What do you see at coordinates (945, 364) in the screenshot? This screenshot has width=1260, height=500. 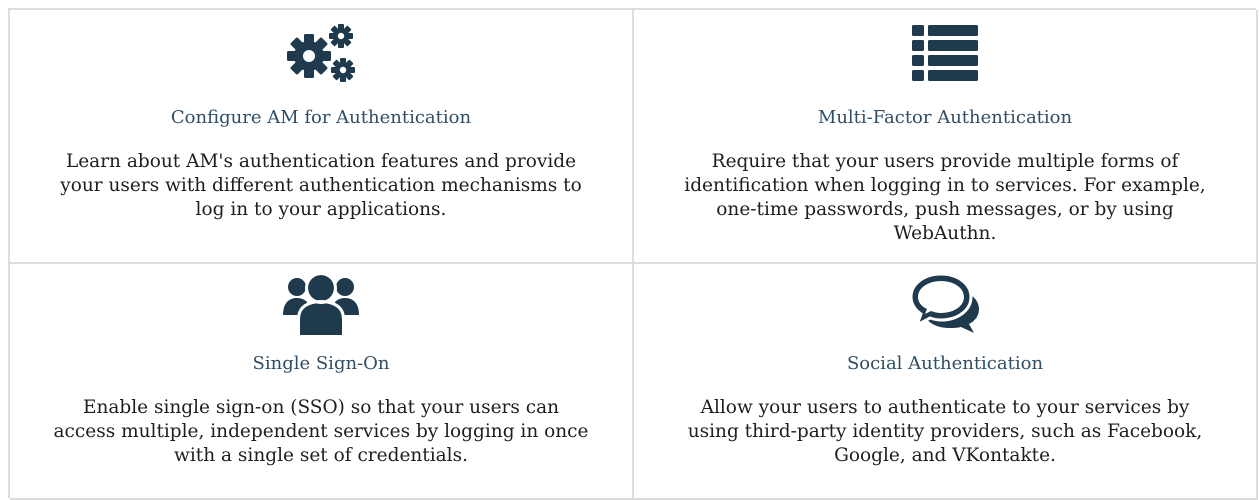 I see `tile-title: Social Authentication` at bounding box center [945, 364].